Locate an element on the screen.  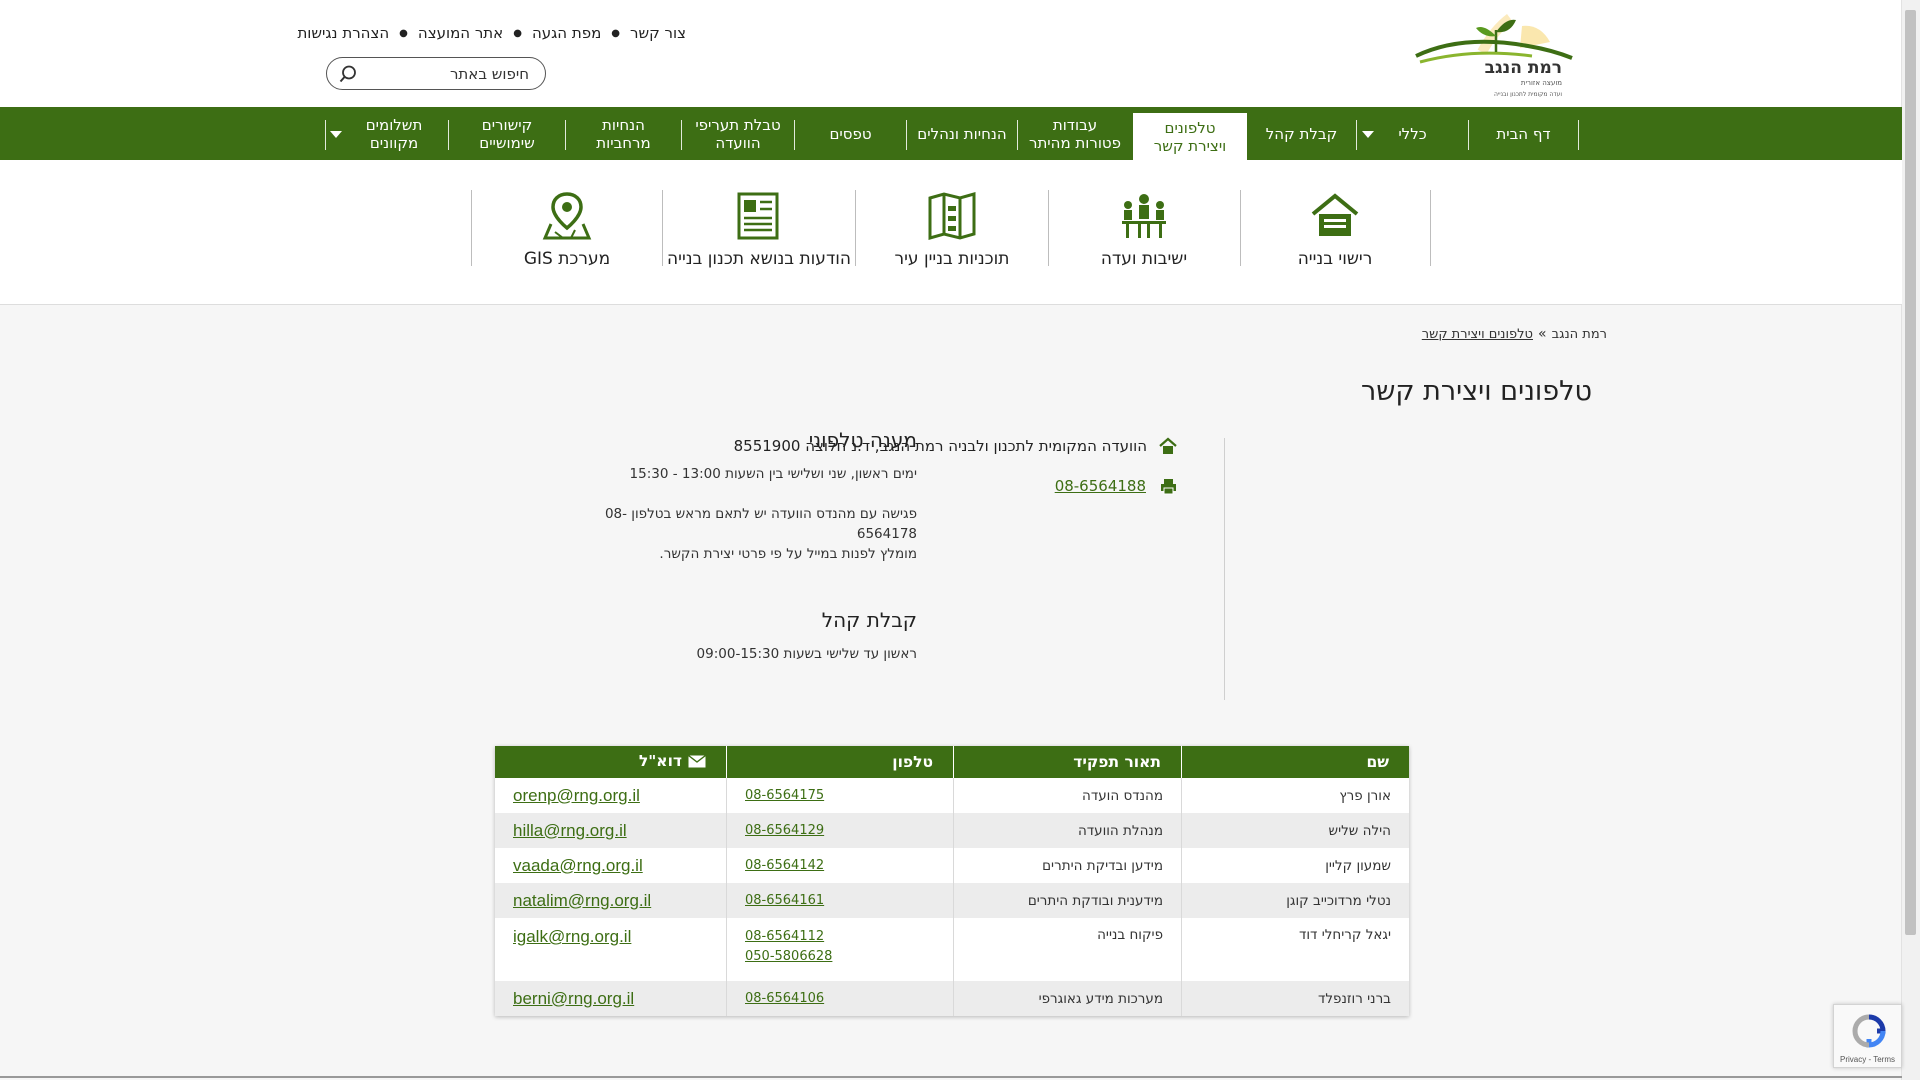
shortcut-label: ישיבות ועדה is located at coordinates (1144, 259).